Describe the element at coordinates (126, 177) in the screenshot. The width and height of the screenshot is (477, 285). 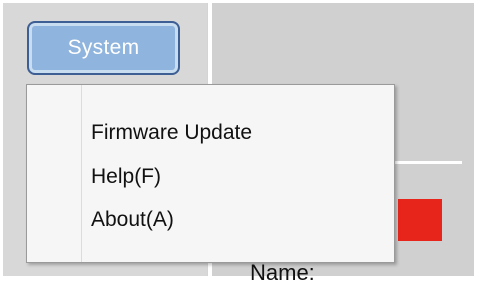
I see `menu-item-help: Help(F)` at that location.